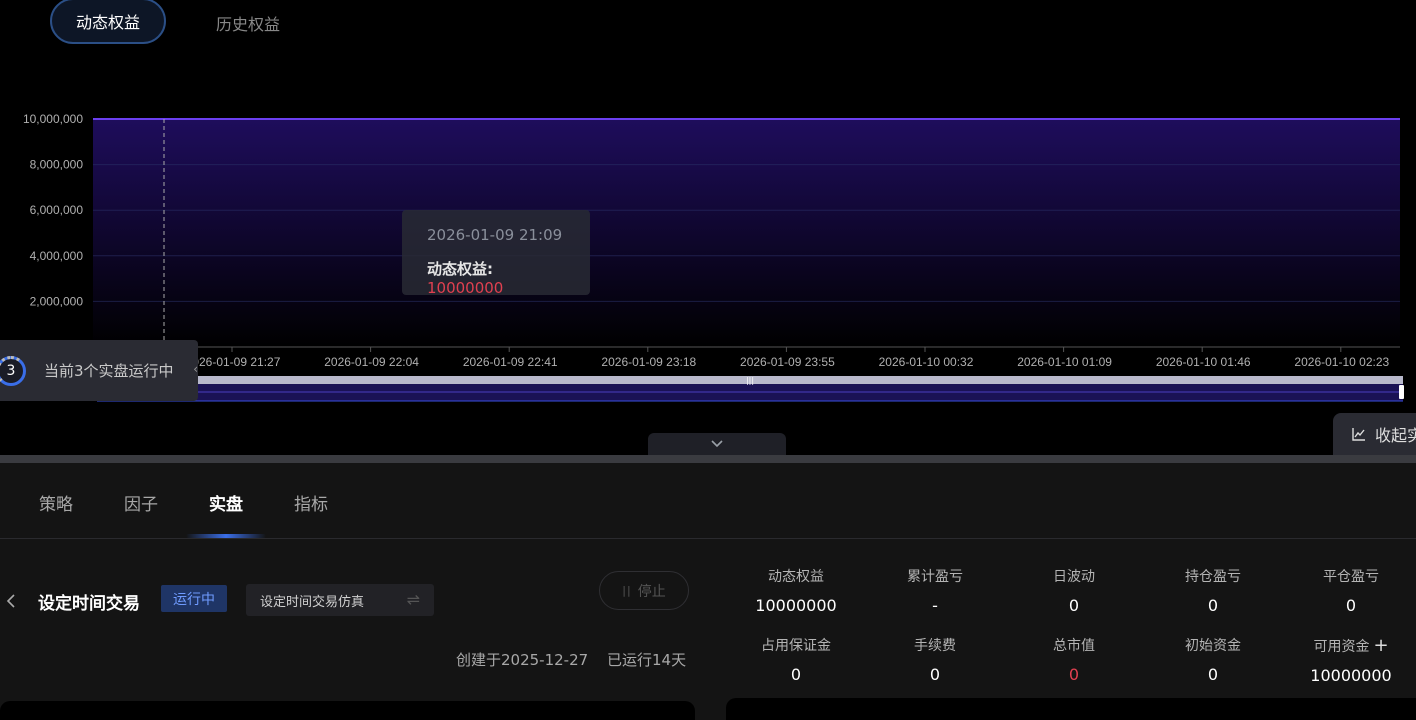 This screenshot has width=1416, height=720. I want to click on tab-indicator: 指标, so click(311, 502).